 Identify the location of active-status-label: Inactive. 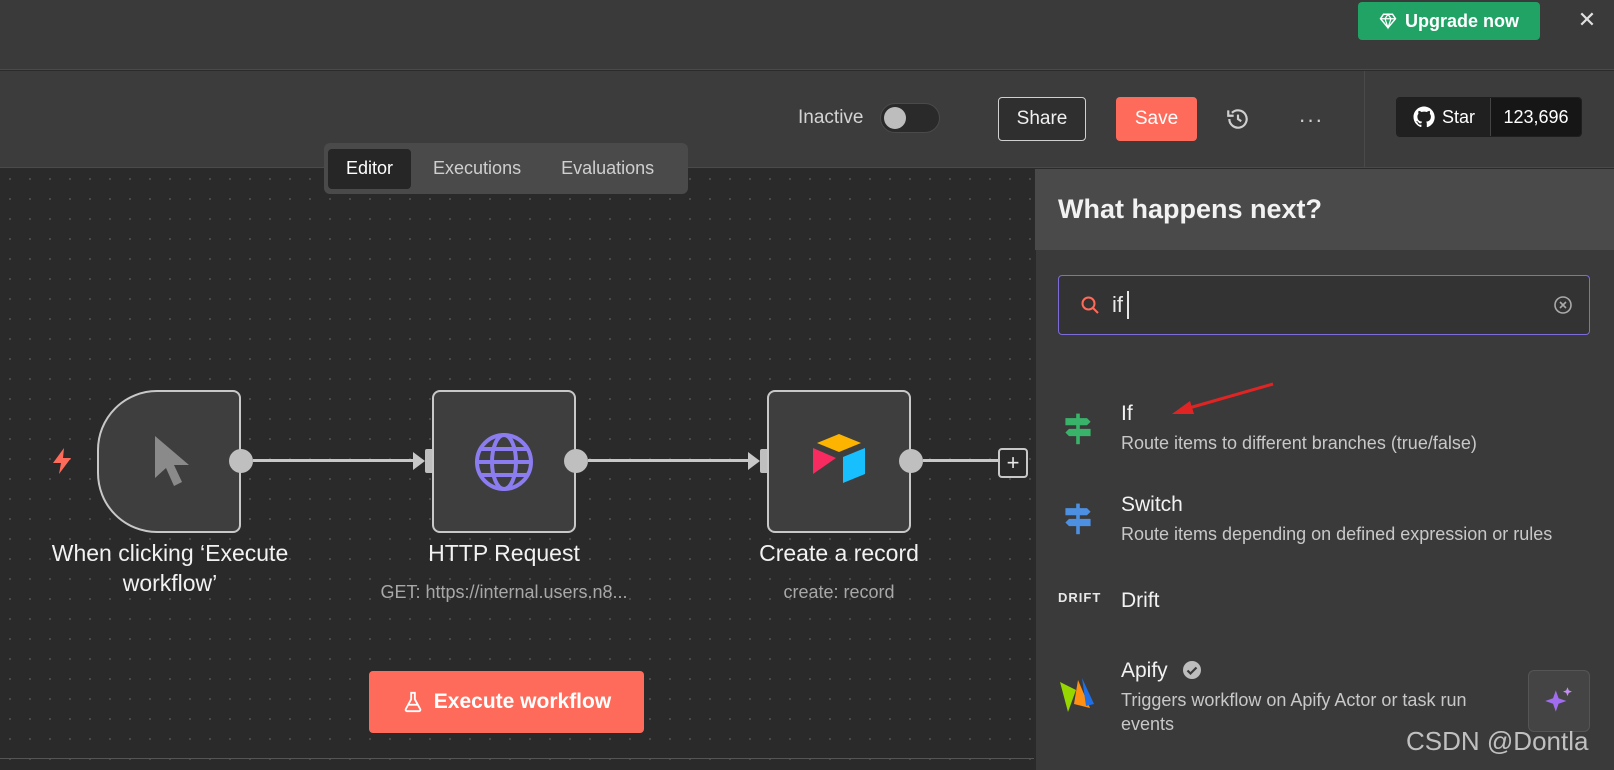
(831, 117).